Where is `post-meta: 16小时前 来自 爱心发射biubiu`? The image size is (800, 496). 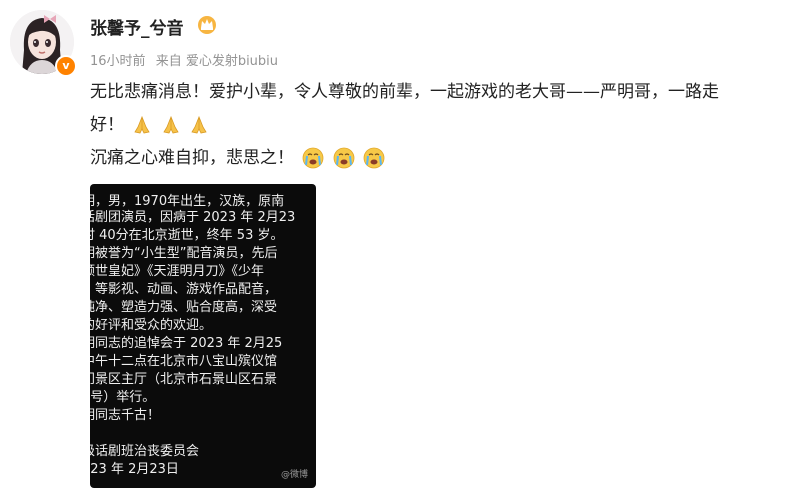
post-meta: 16小时前 来自 爱心发射biubiu is located at coordinates (187, 59).